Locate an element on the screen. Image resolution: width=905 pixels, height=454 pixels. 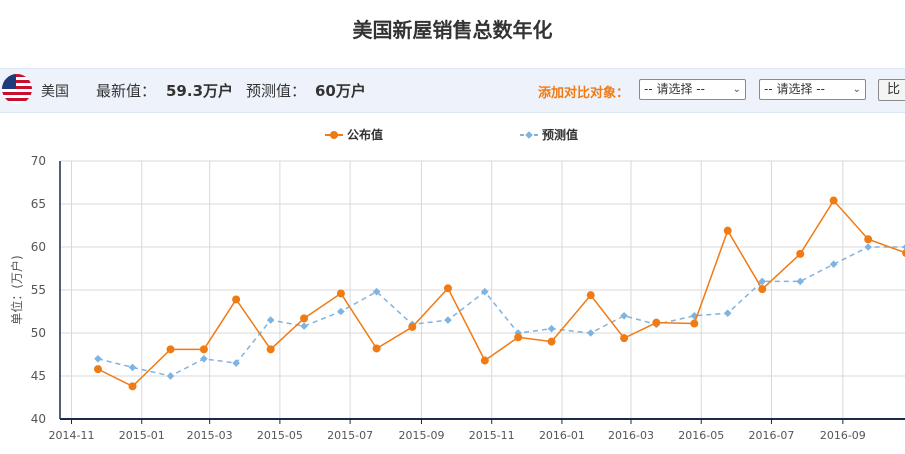
legend-label: 公布值 is located at coordinates (365, 134).